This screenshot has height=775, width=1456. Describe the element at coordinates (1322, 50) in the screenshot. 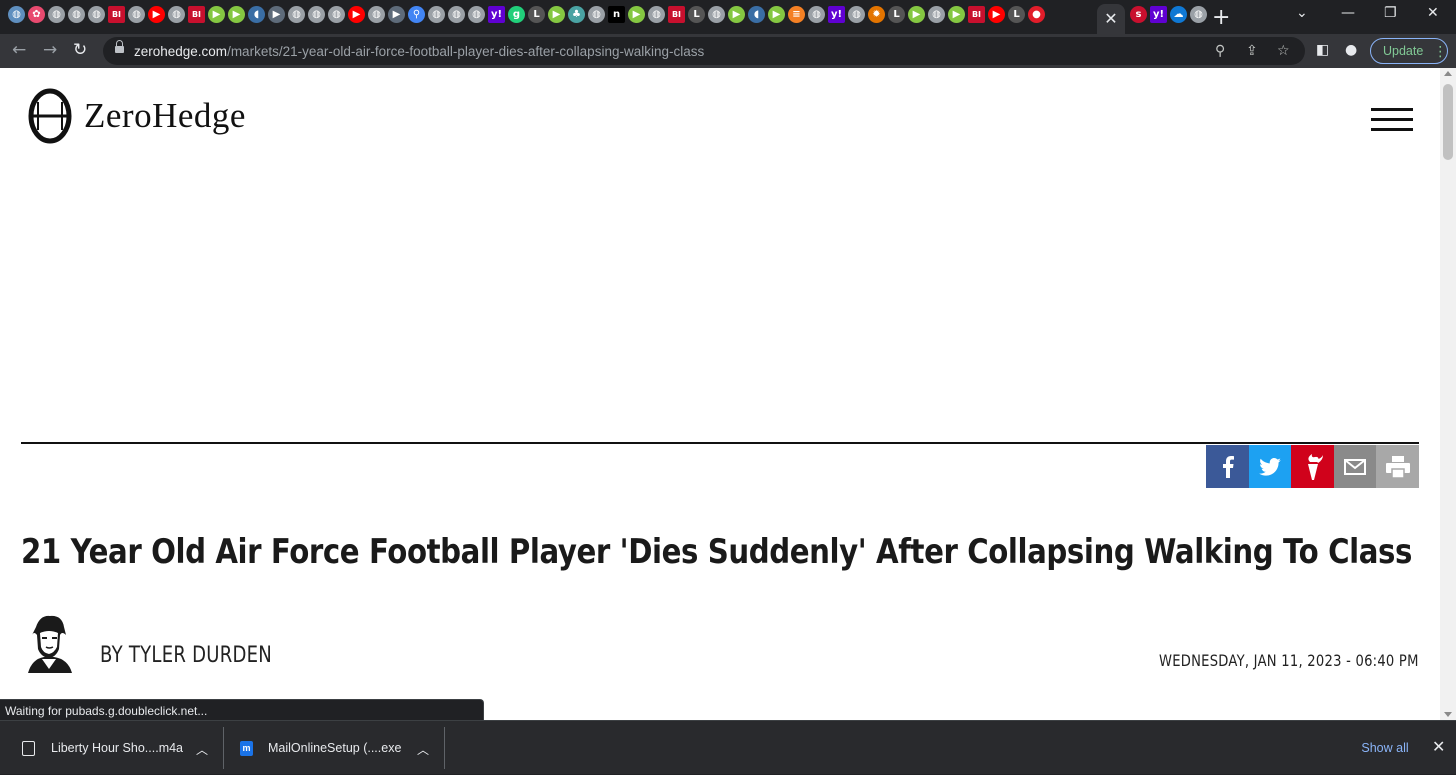

I see `side-panel-icon: ◧` at that location.